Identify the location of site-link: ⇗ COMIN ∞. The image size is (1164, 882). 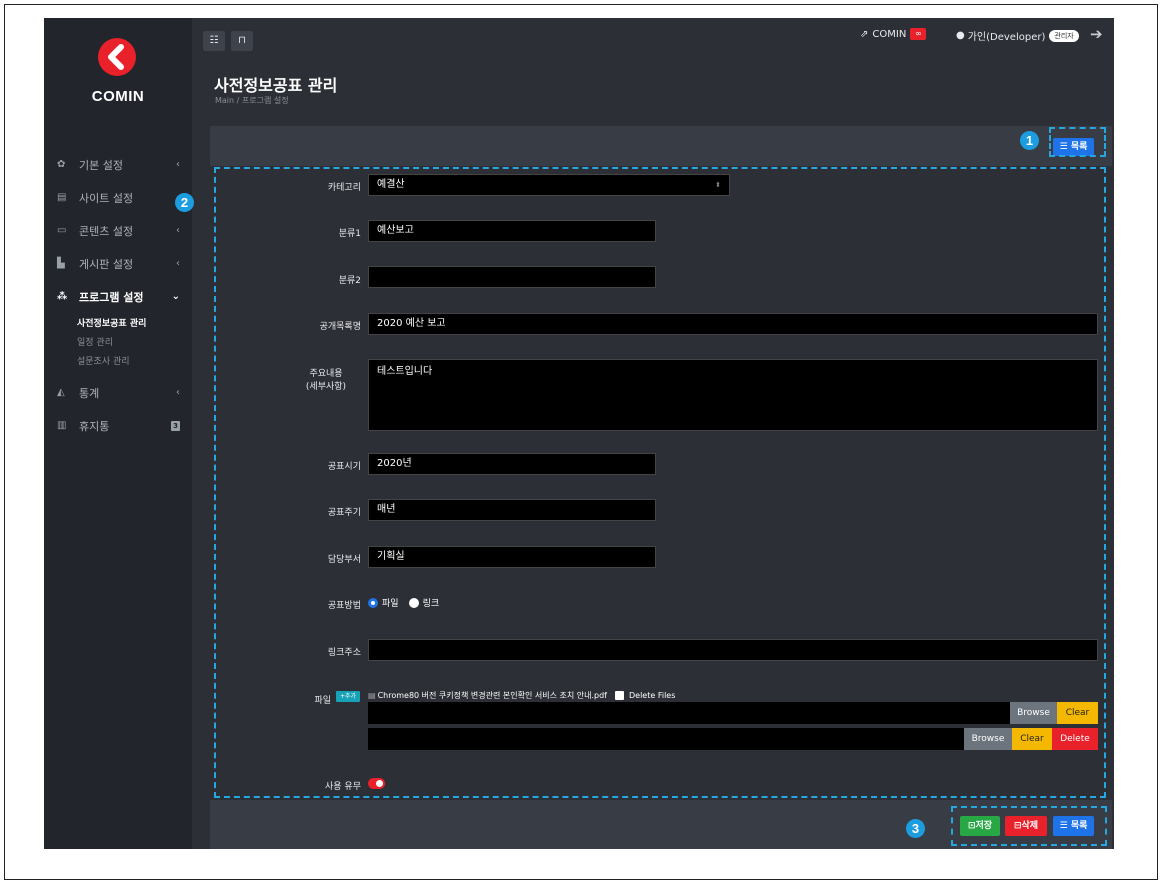
(893, 34).